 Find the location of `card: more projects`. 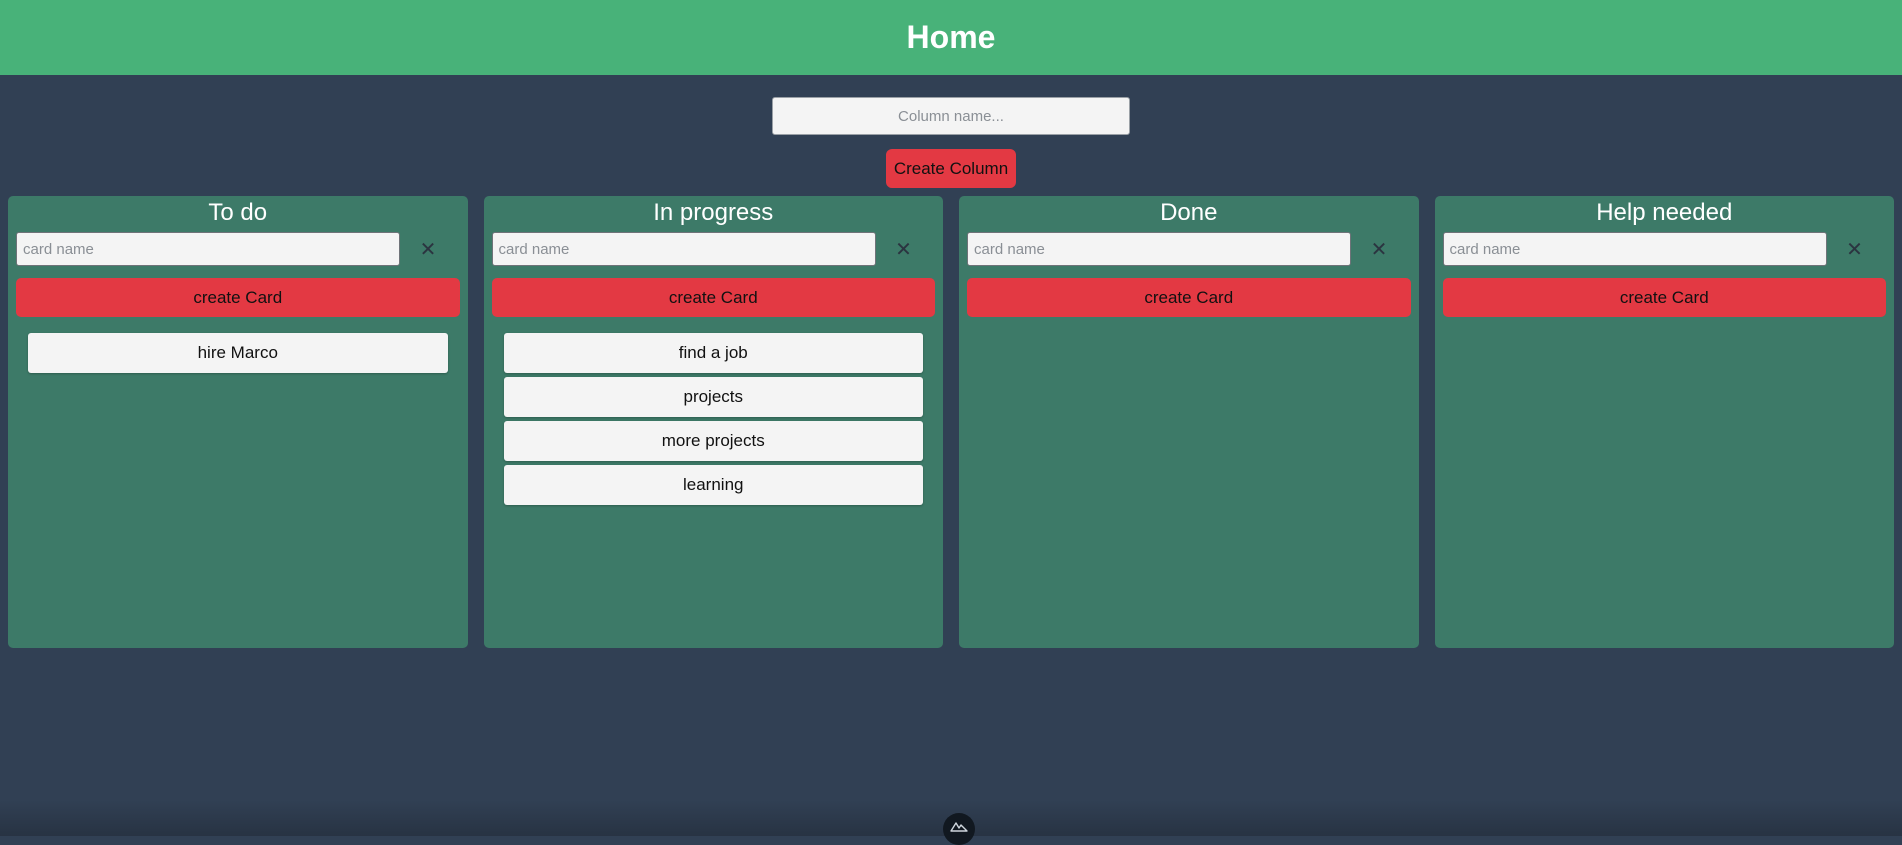

card: more projects is located at coordinates (713, 441).